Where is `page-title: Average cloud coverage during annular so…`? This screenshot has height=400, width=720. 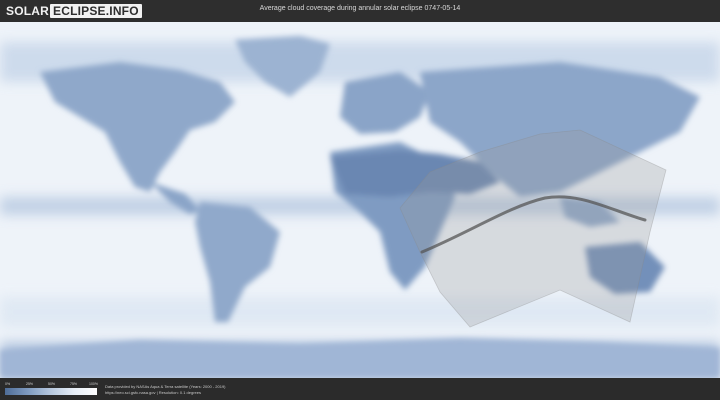
page-title: Average cloud coverage during annular so… is located at coordinates (360, 8).